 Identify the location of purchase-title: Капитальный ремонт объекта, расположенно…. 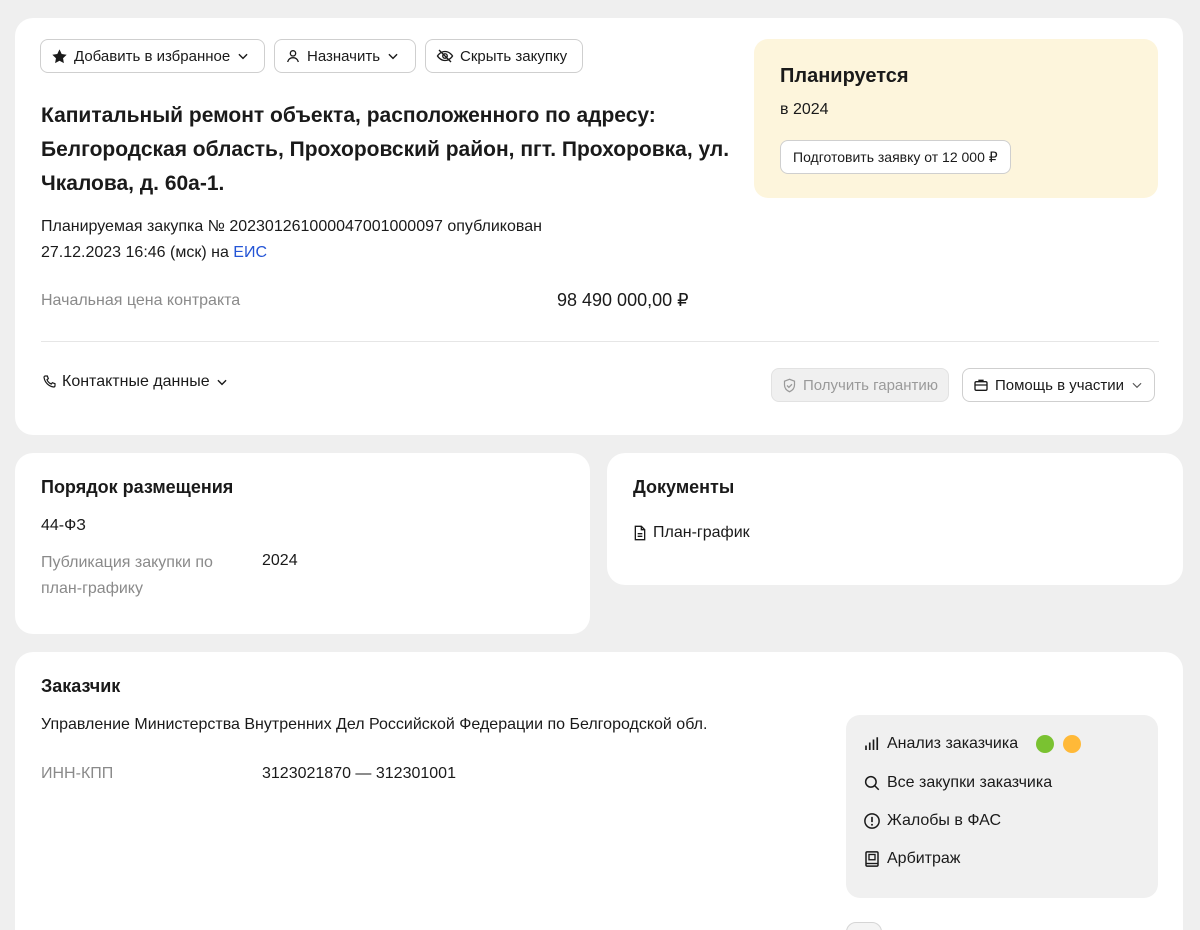
(385, 149).